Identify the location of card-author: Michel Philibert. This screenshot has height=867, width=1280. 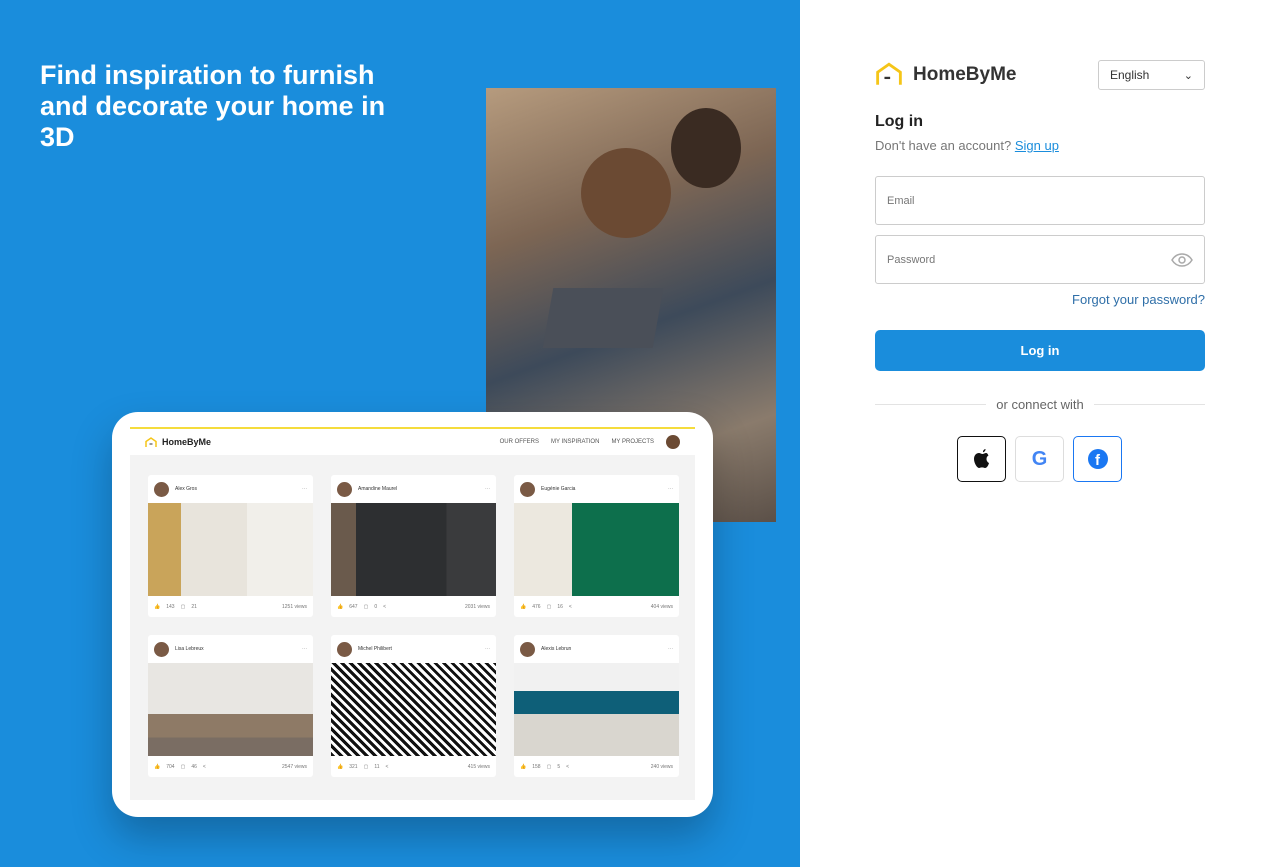
(375, 649).